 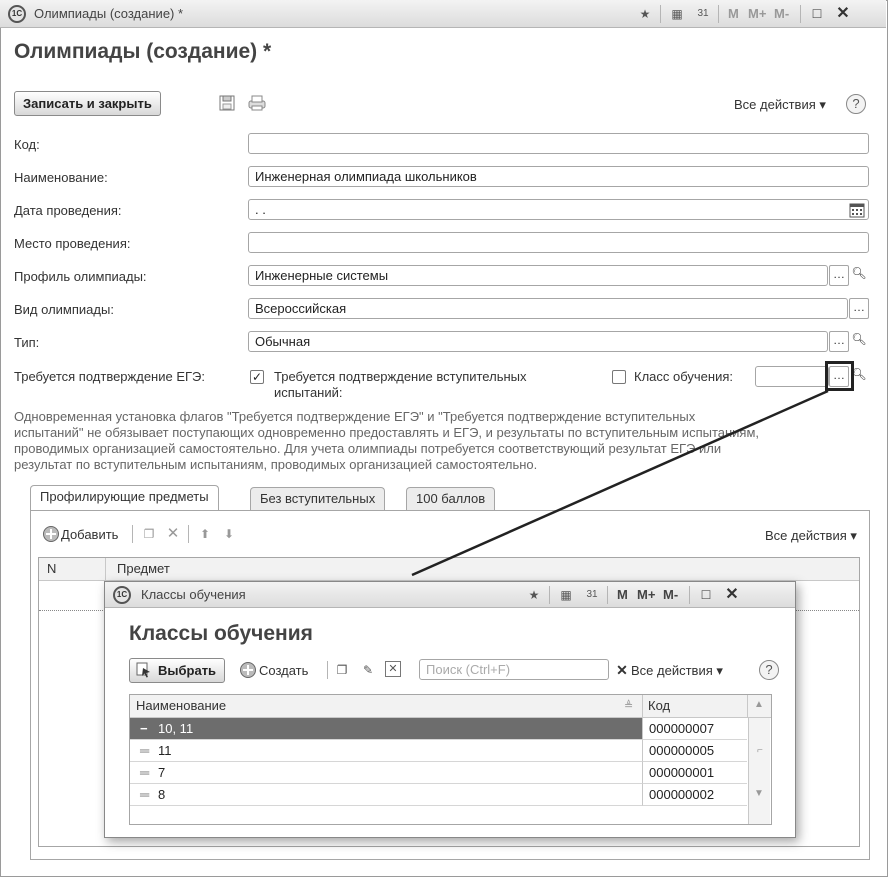 I want to click on calculator-icon: ▦, so click(x=566, y=595).